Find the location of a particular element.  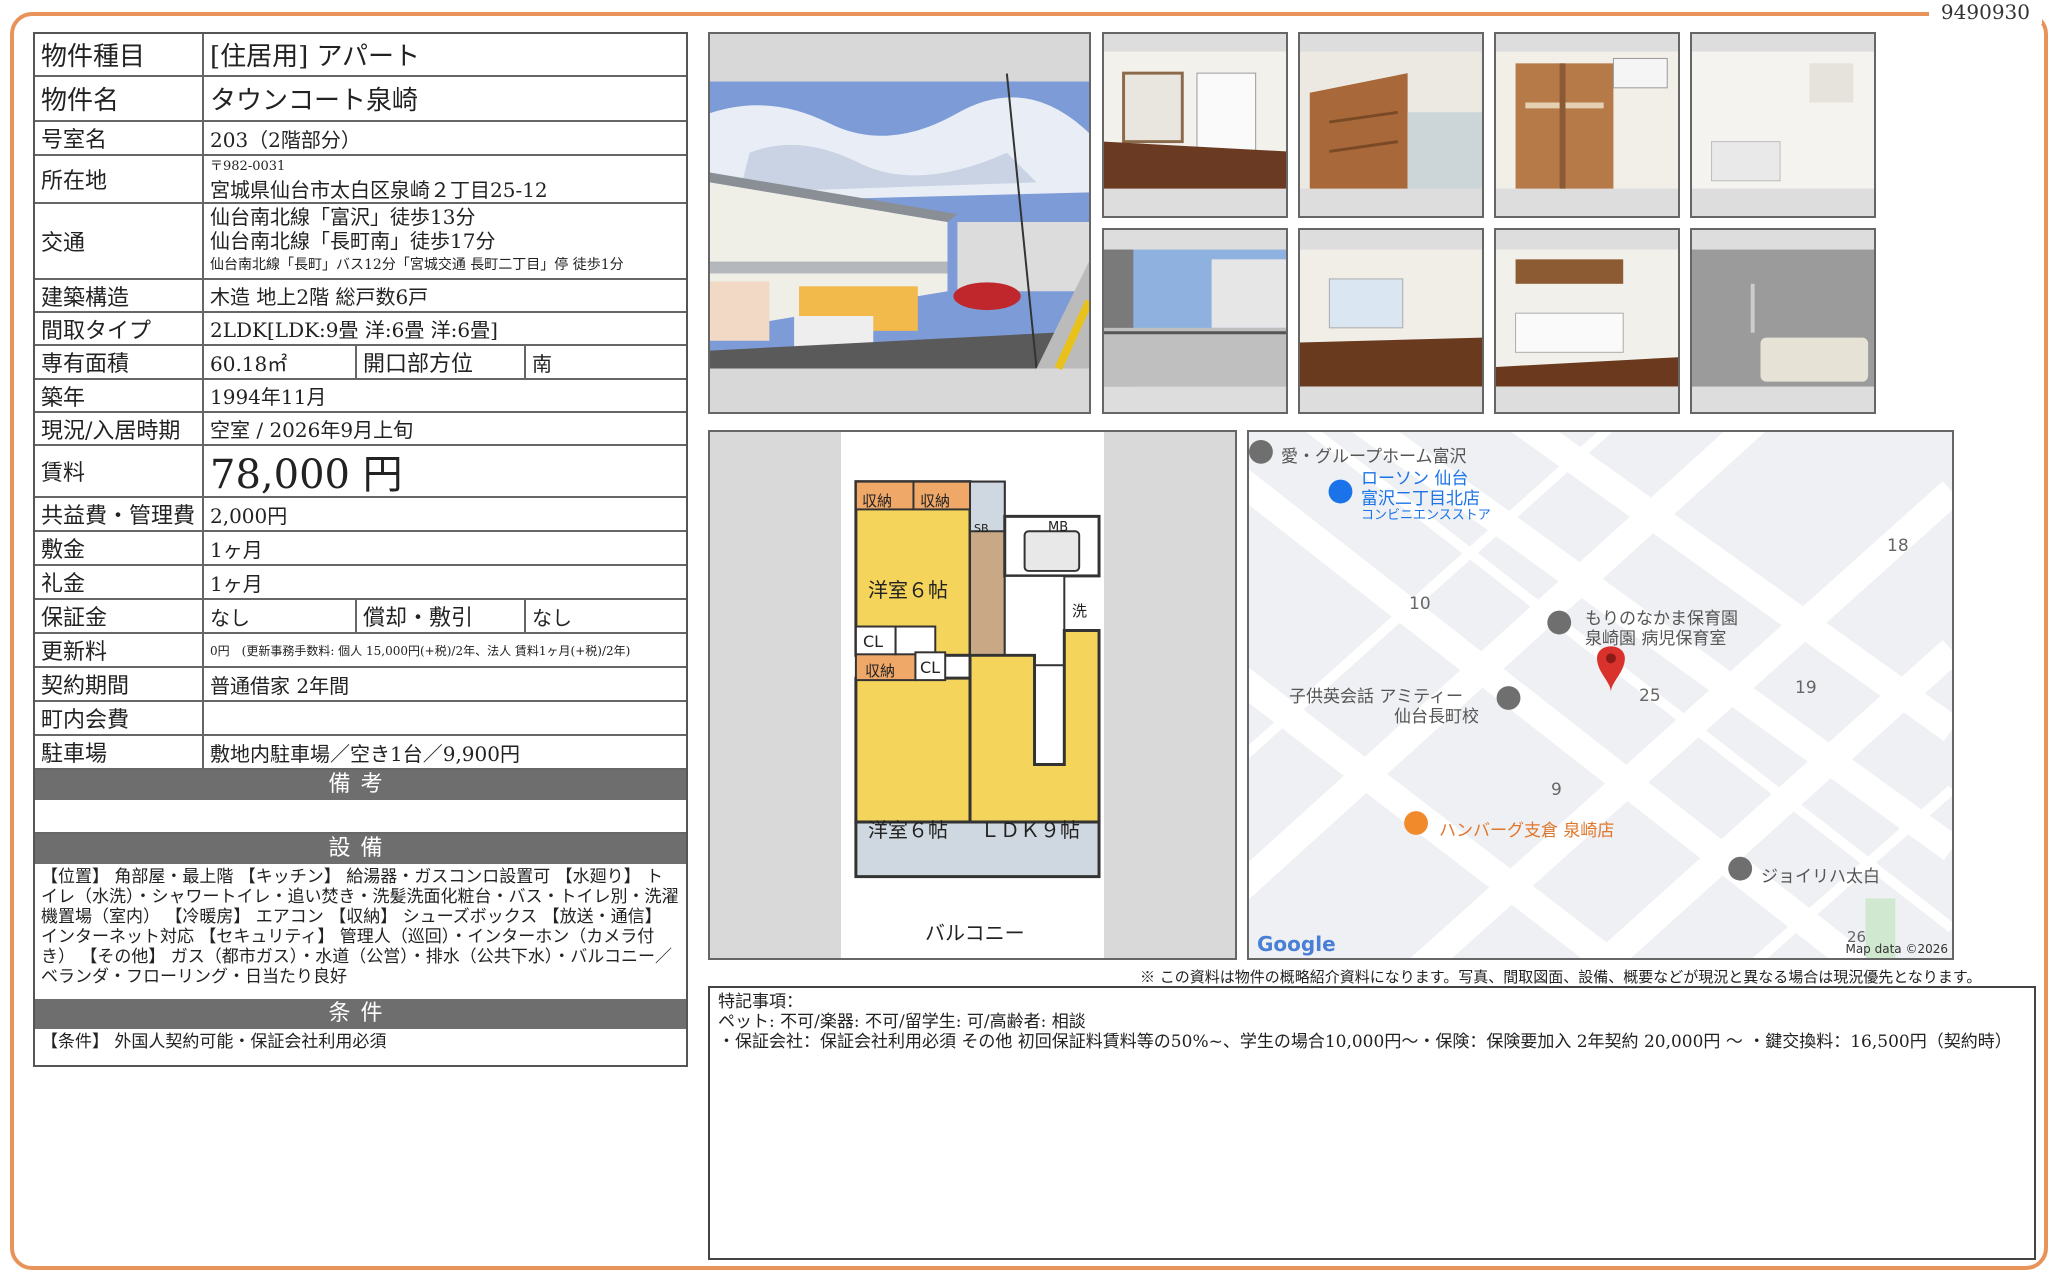

map-label-3: コンビニエンスストア is located at coordinates (1426, 515).